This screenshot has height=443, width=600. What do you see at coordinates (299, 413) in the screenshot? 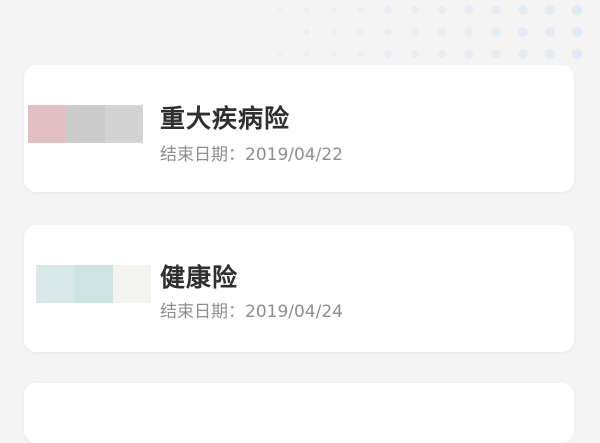
I see `policy-card-partial` at bounding box center [299, 413].